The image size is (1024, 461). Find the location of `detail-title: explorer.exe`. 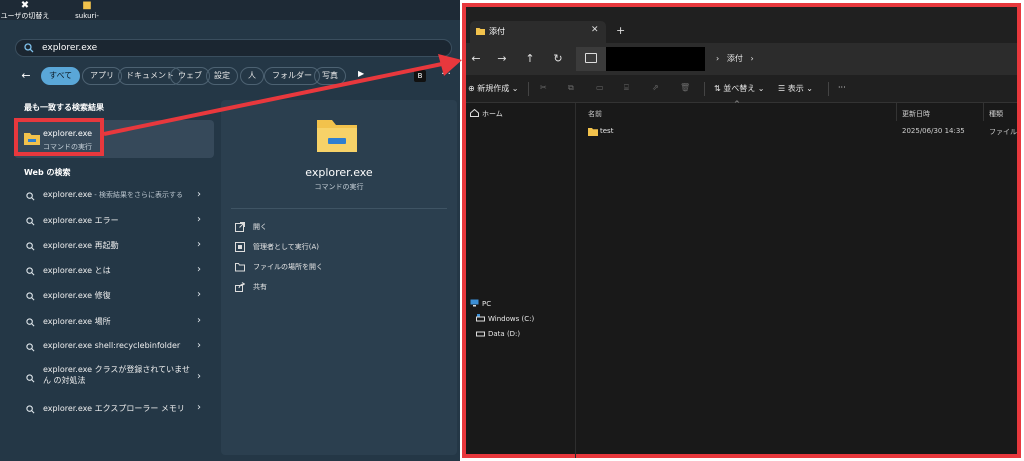

detail-title: explorer.exe is located at coordinates (339, 172).